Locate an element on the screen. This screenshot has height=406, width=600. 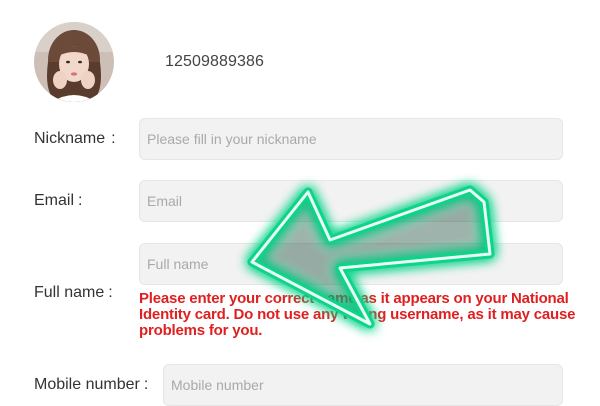
nickname-label: Nickname: is located at coordinates (75, 139).